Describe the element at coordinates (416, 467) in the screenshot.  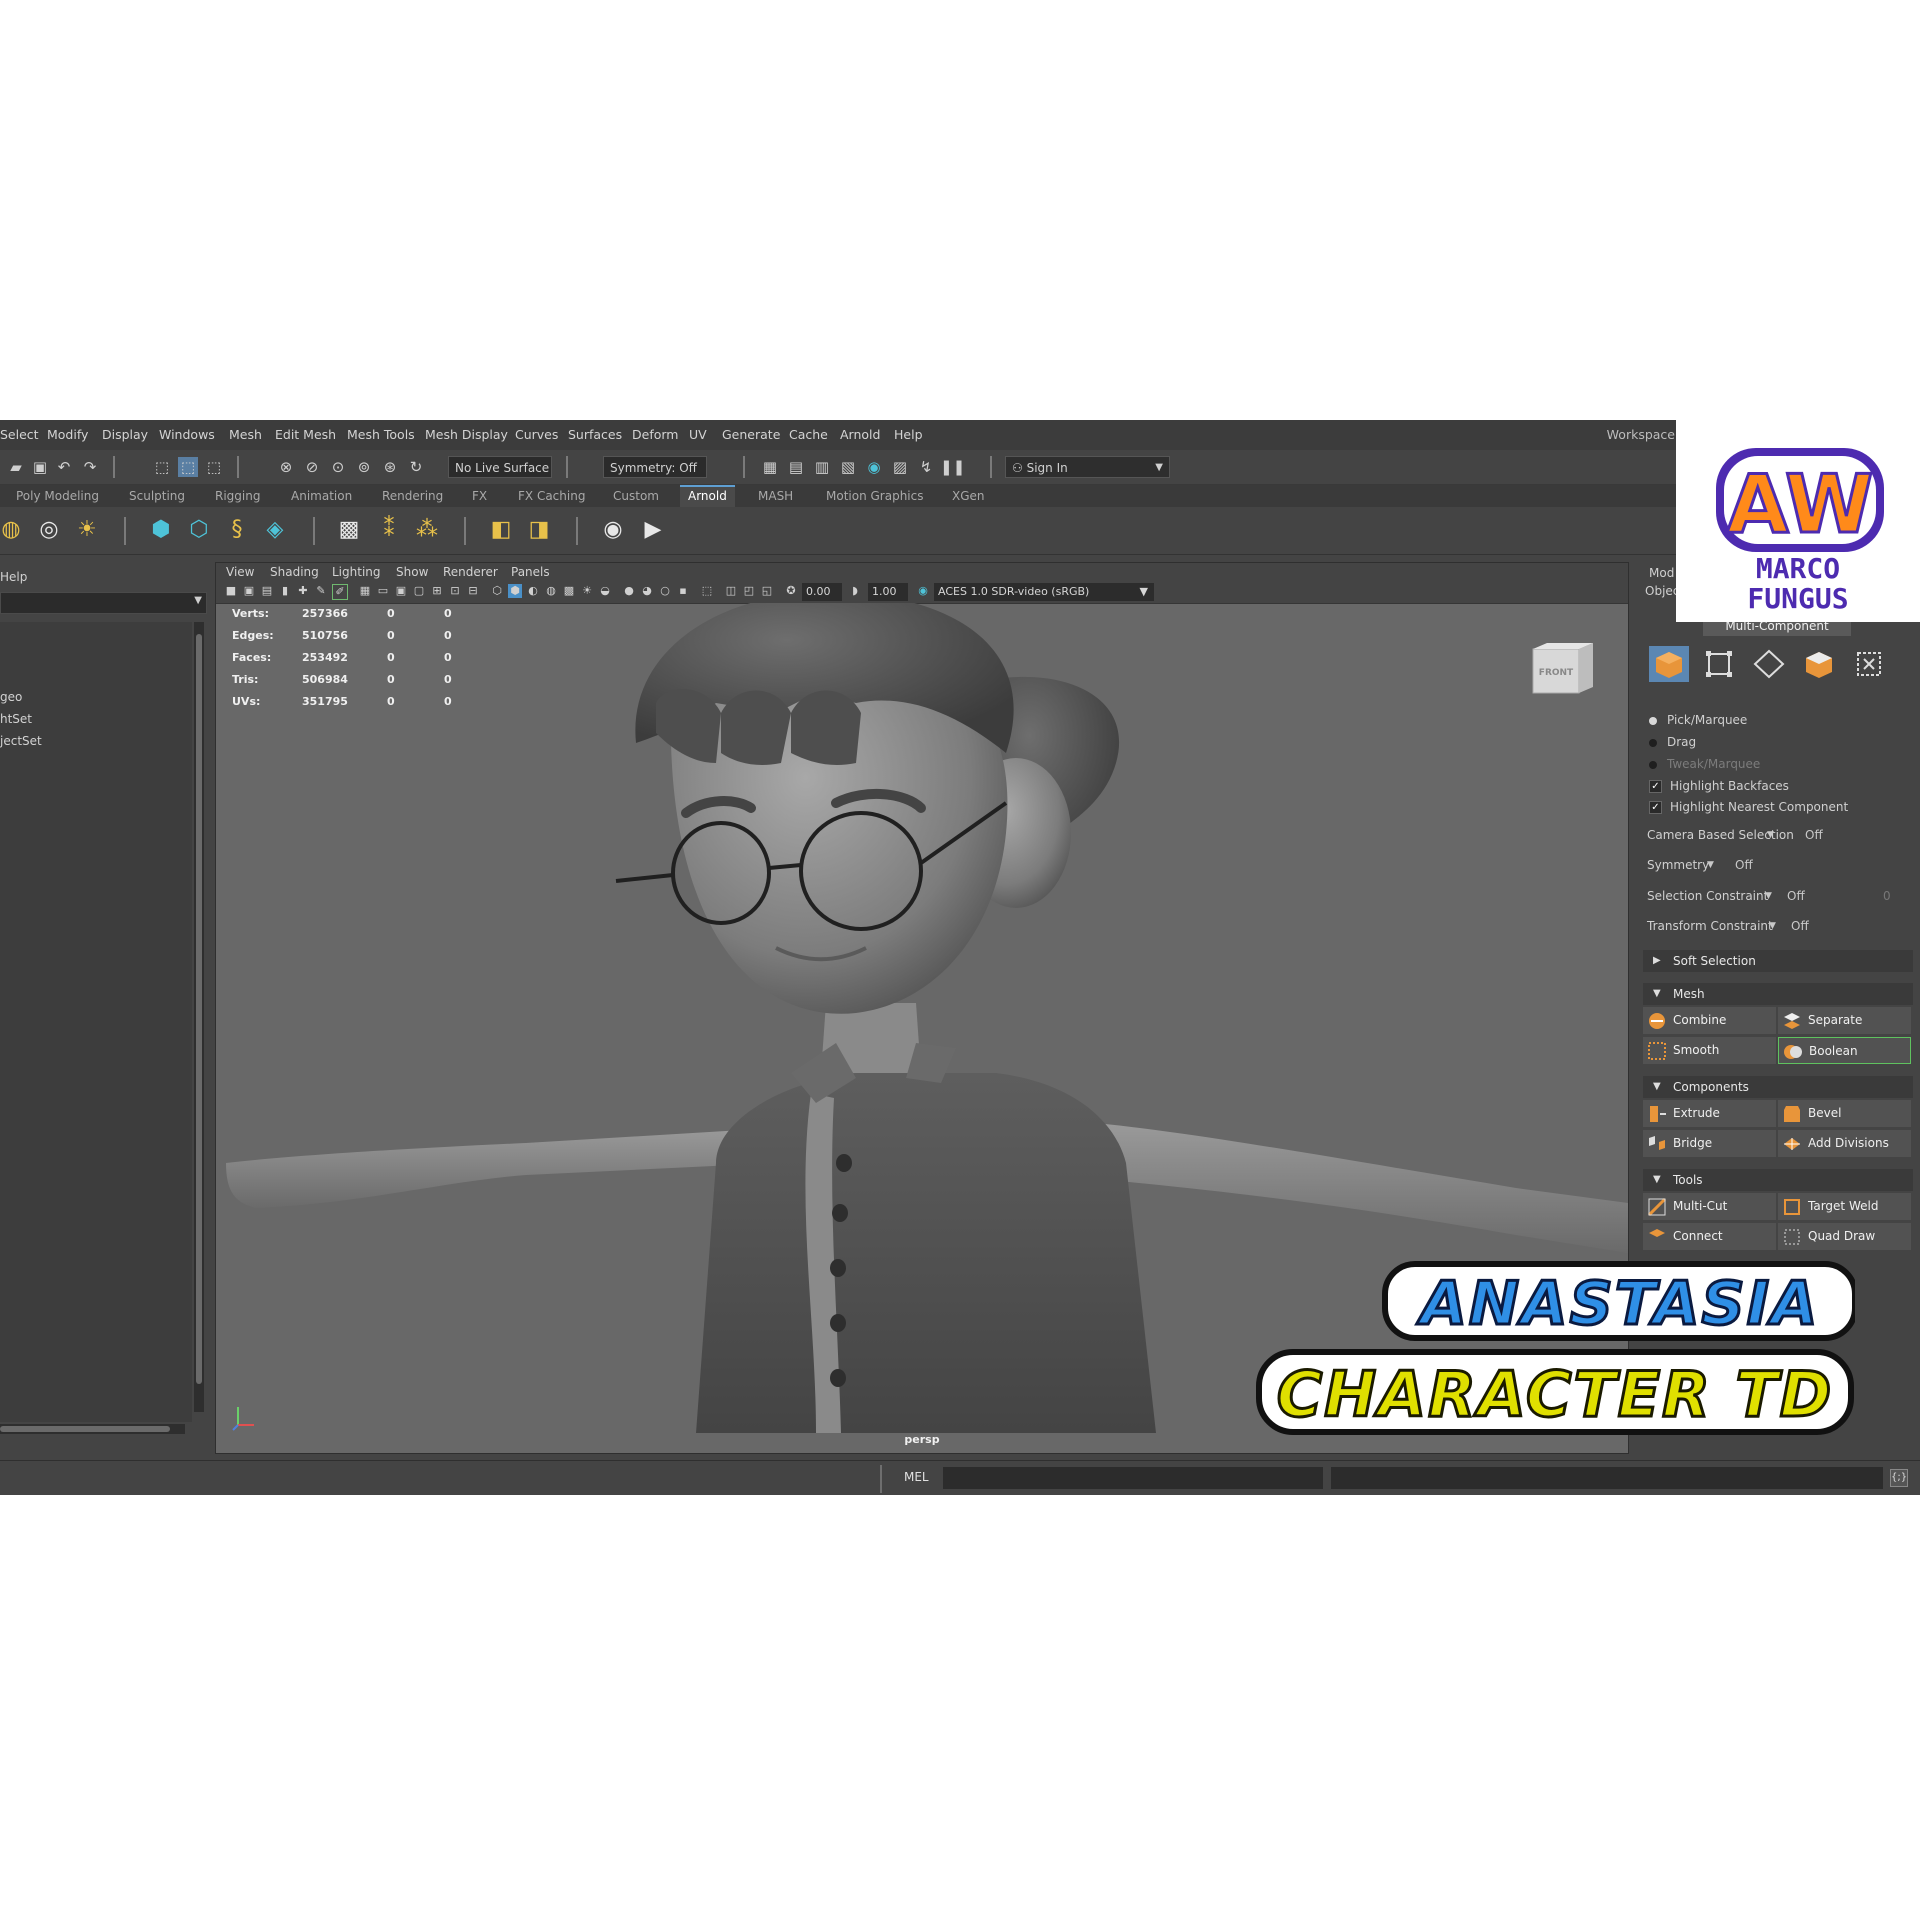
I see `snap-vertex-icon: ↻` at that location.